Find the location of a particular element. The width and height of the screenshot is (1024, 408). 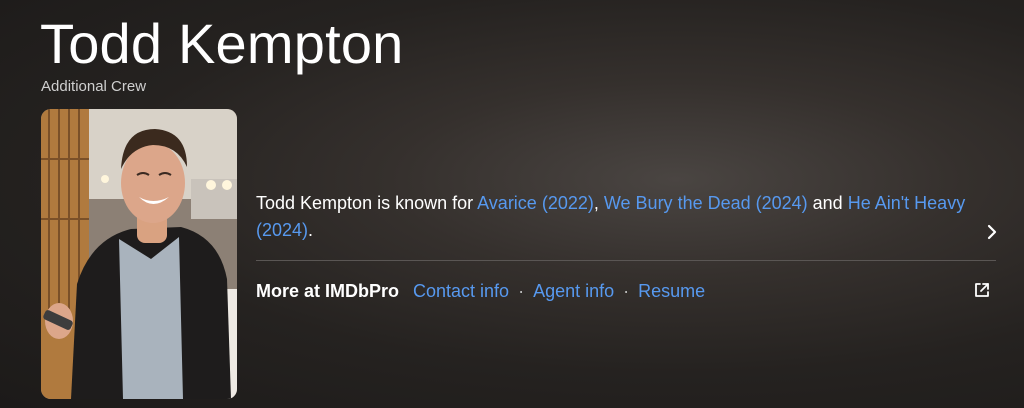

divider is located at coordinates (626, 260).